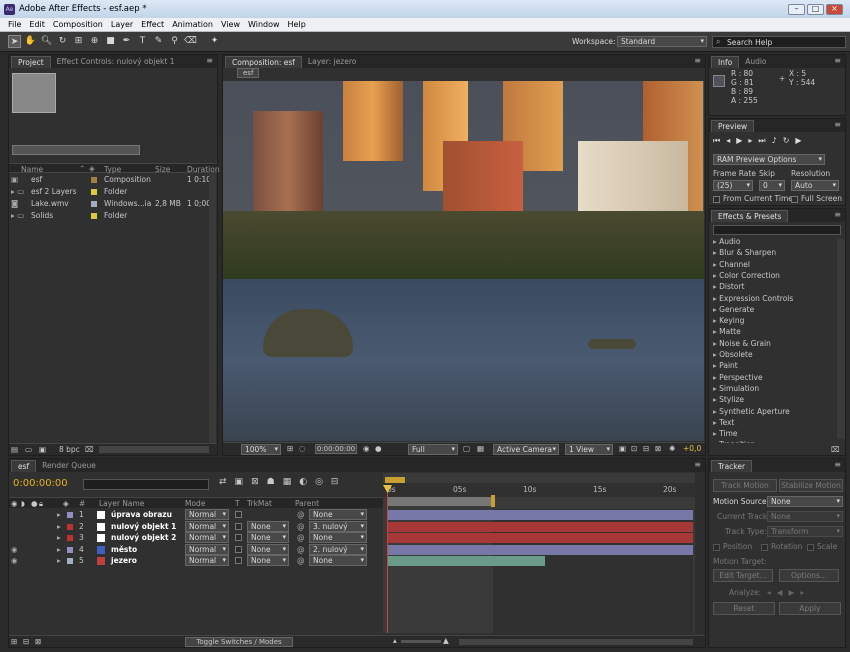  Describe the element at coordinates (728, 399) in the screenshot. I see `effect-category: Stylize` at that location.